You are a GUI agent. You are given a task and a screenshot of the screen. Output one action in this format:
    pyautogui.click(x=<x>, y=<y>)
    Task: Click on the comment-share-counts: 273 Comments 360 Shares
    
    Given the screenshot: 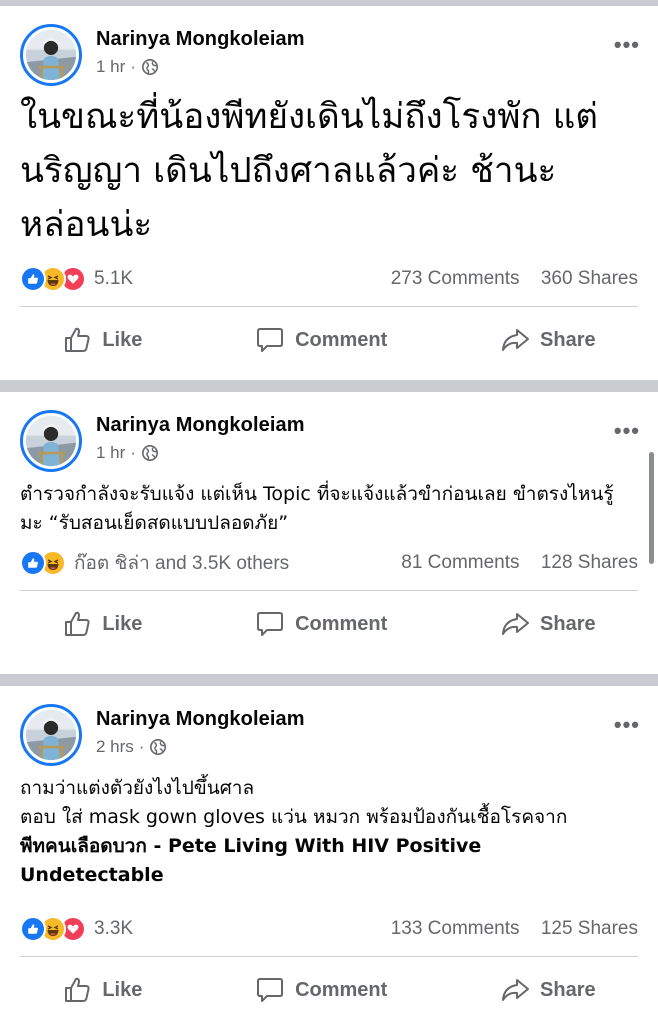 What is the action you would take?
    pyautogui.click(x=514, y=279)
    